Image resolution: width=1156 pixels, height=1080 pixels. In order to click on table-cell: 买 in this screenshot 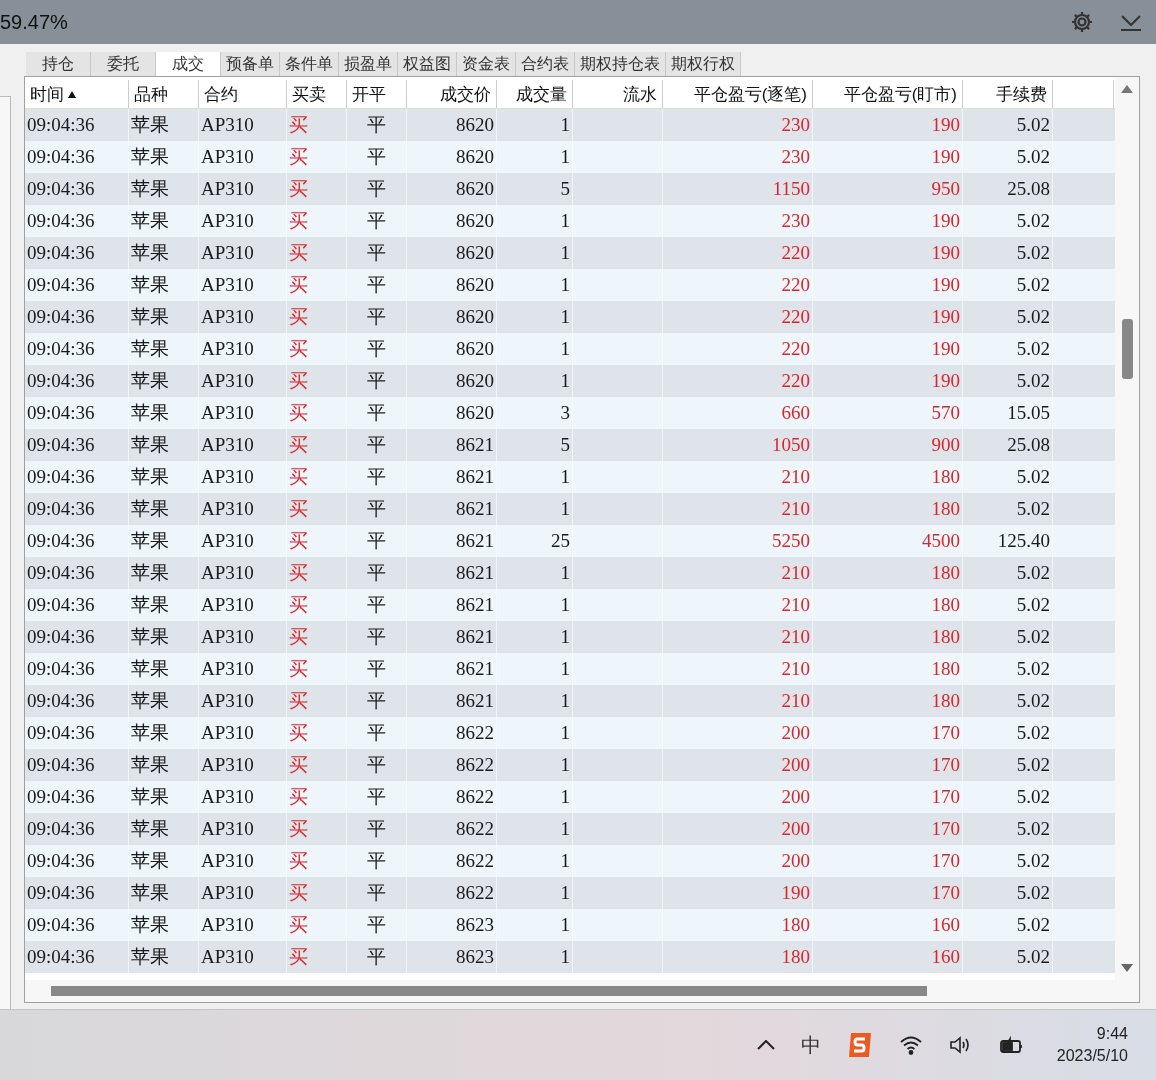, I will do `click(317, 957)`.